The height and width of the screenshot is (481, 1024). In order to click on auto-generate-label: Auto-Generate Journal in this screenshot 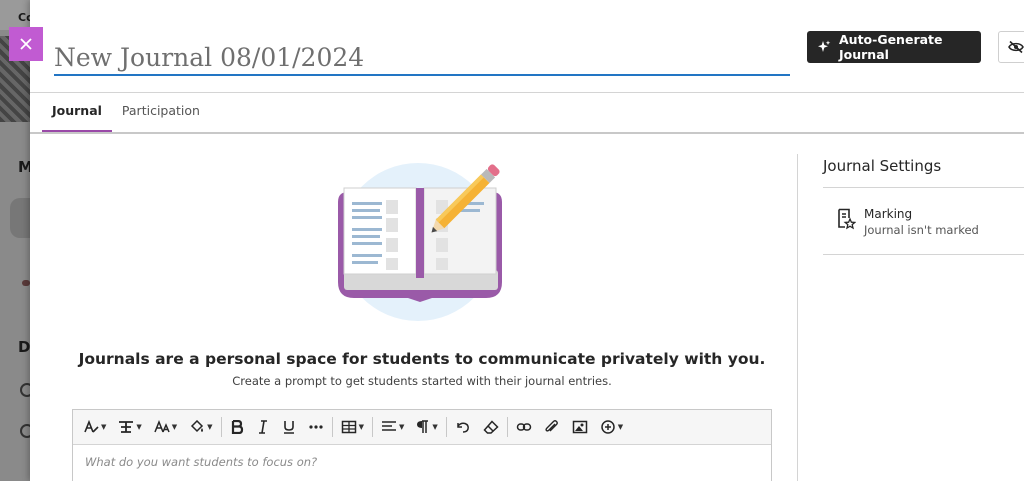, I will do `click(891, 47)`.